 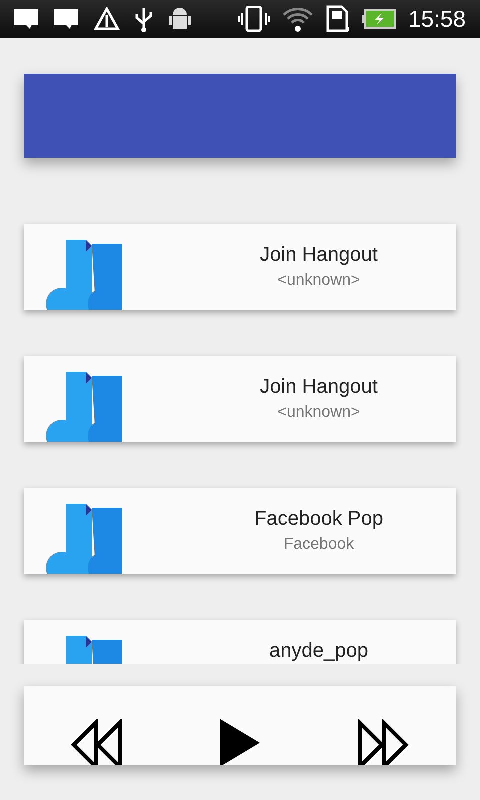 I want to click on song-artist: Facebook, so click(x=319, y=545).